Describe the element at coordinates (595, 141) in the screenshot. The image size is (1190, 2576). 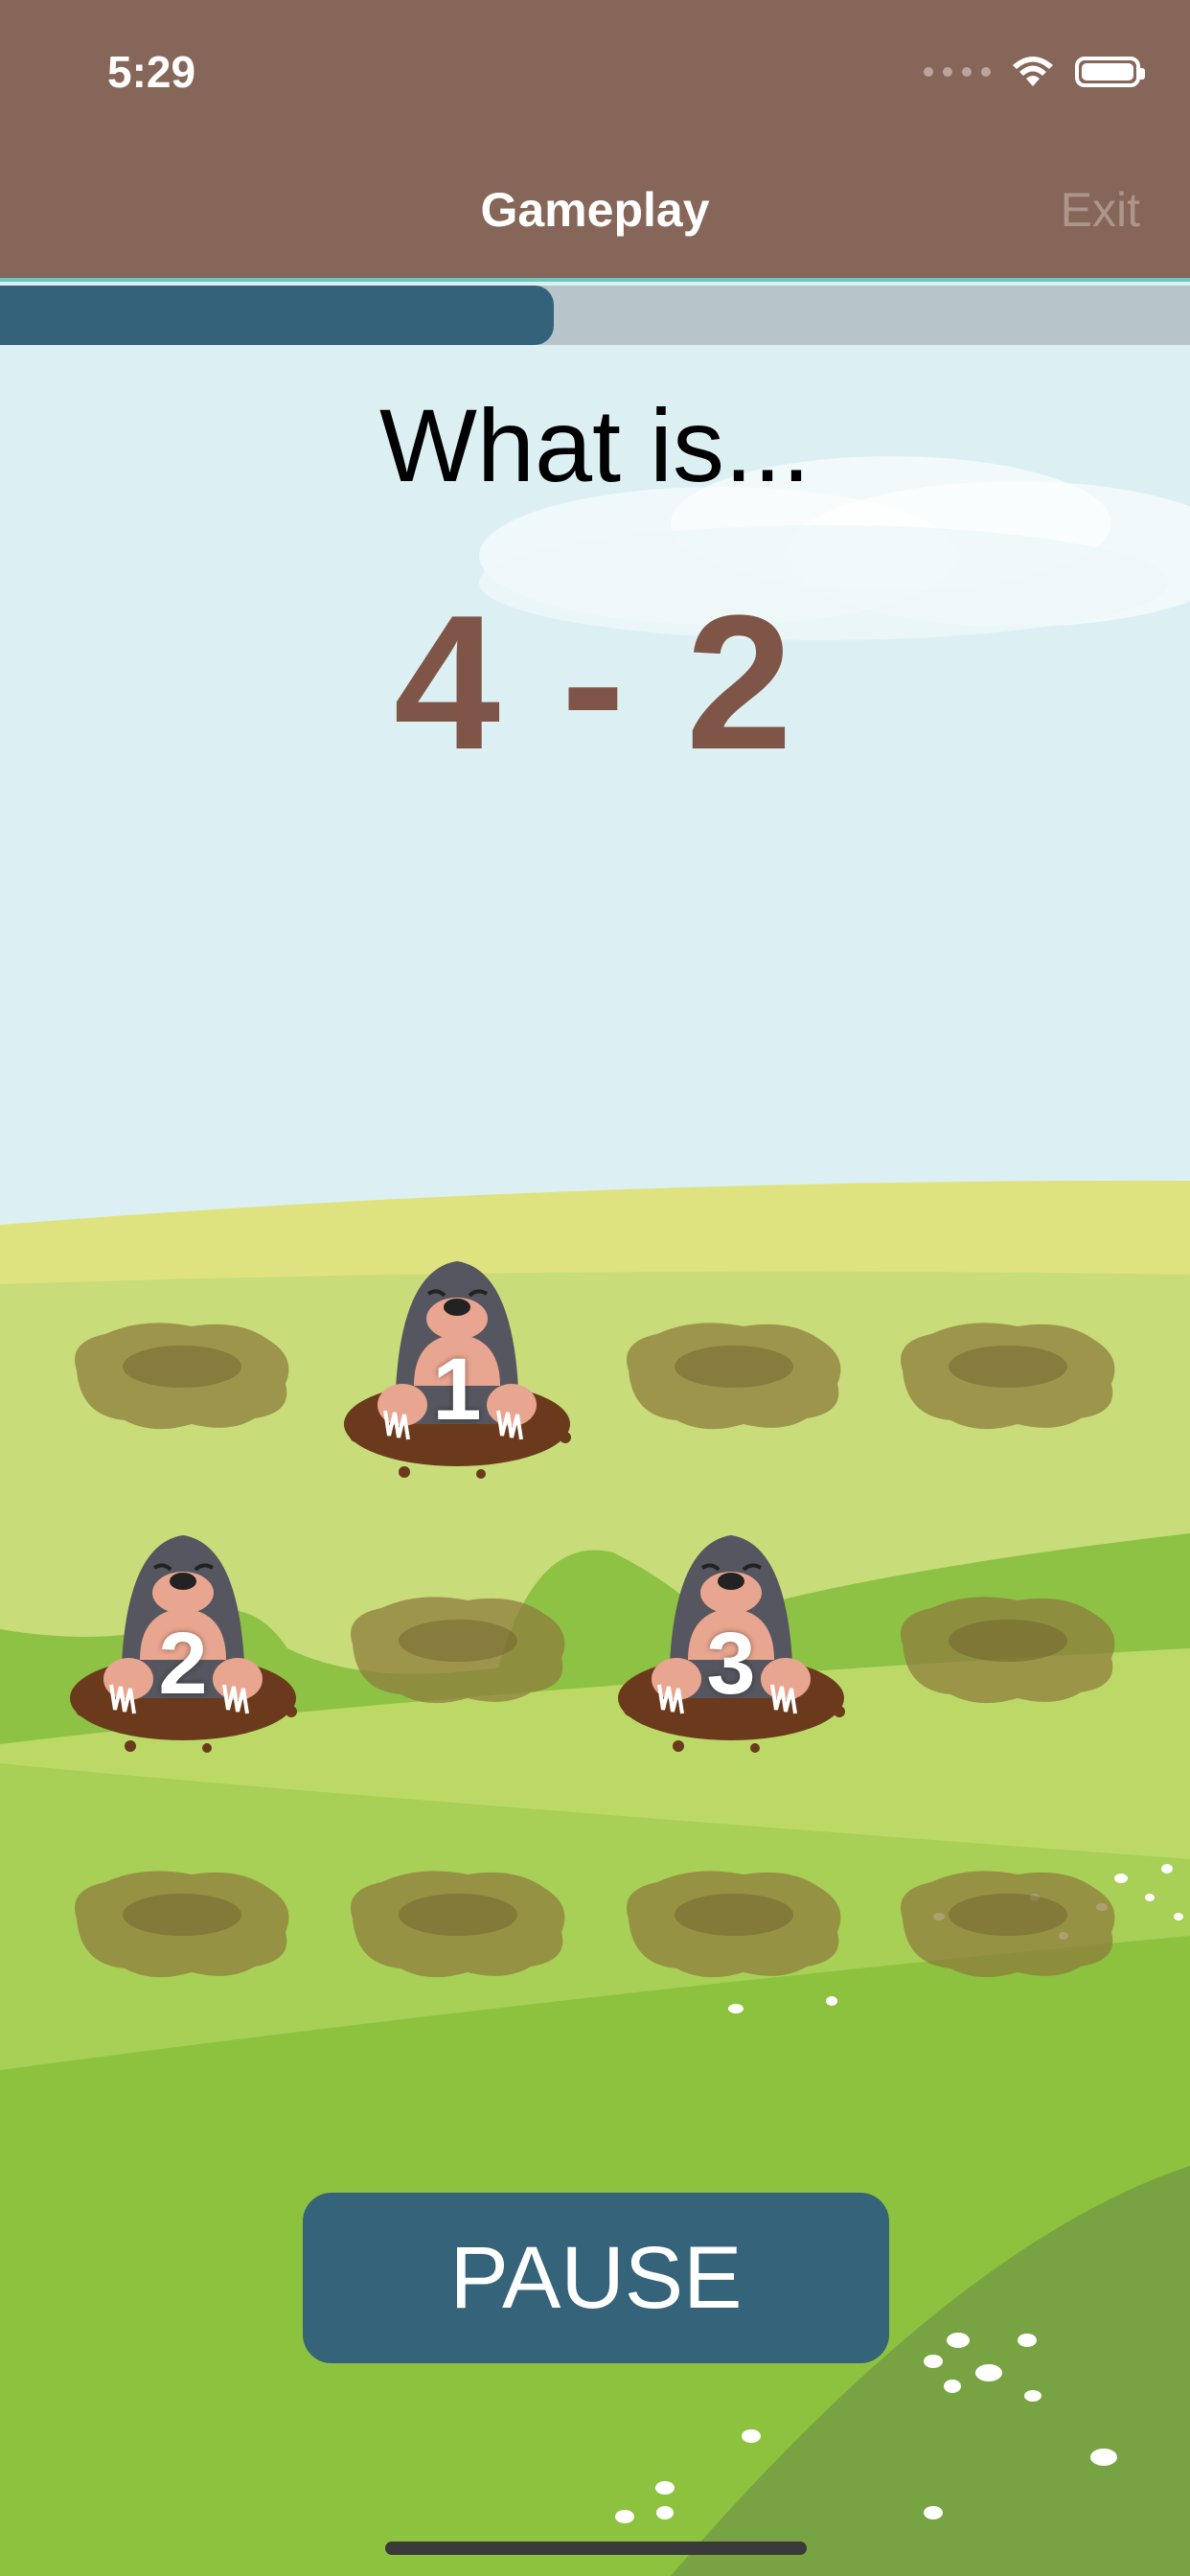
I see `navigation-bar: 5:29 Gameplay Exit` at that location.